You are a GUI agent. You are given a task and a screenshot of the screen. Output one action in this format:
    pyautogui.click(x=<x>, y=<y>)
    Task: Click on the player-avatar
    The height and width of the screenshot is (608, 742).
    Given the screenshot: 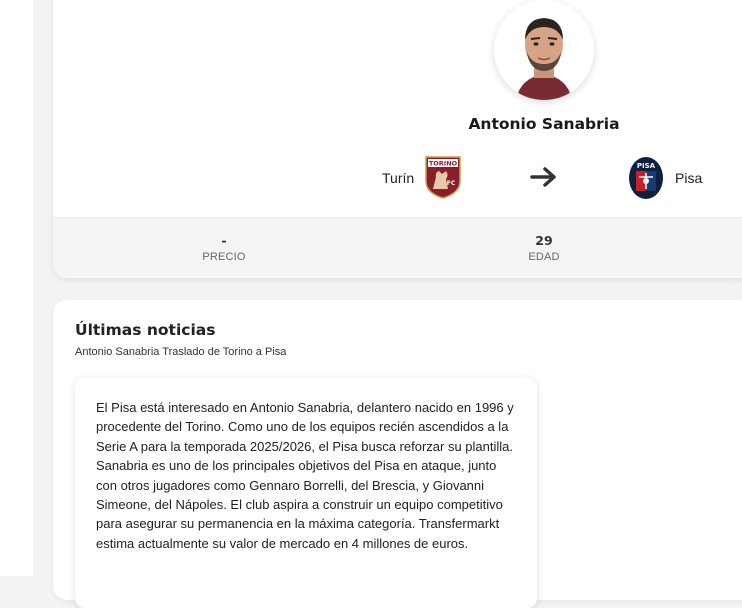 What is the action you would take?
    pyautogui.click(x=544, y=50)
    